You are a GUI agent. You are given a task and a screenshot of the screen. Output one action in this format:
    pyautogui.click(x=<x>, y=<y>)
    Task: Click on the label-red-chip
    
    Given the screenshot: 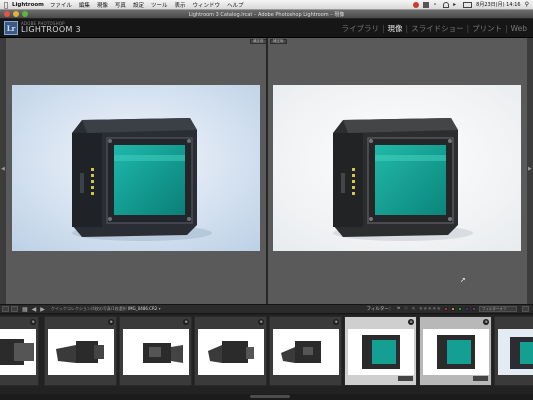 What is the action you would take?
    pyautogui.click(x=446, y=309)
    